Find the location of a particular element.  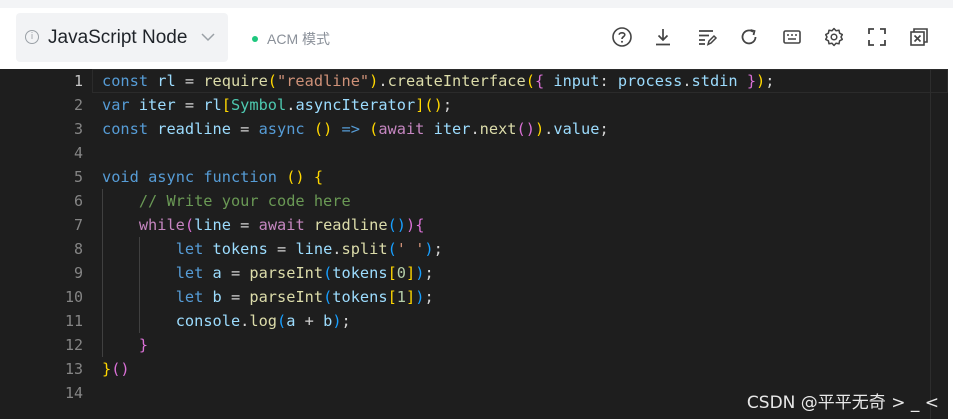

code-token: line is located at coordinates (212, 225).